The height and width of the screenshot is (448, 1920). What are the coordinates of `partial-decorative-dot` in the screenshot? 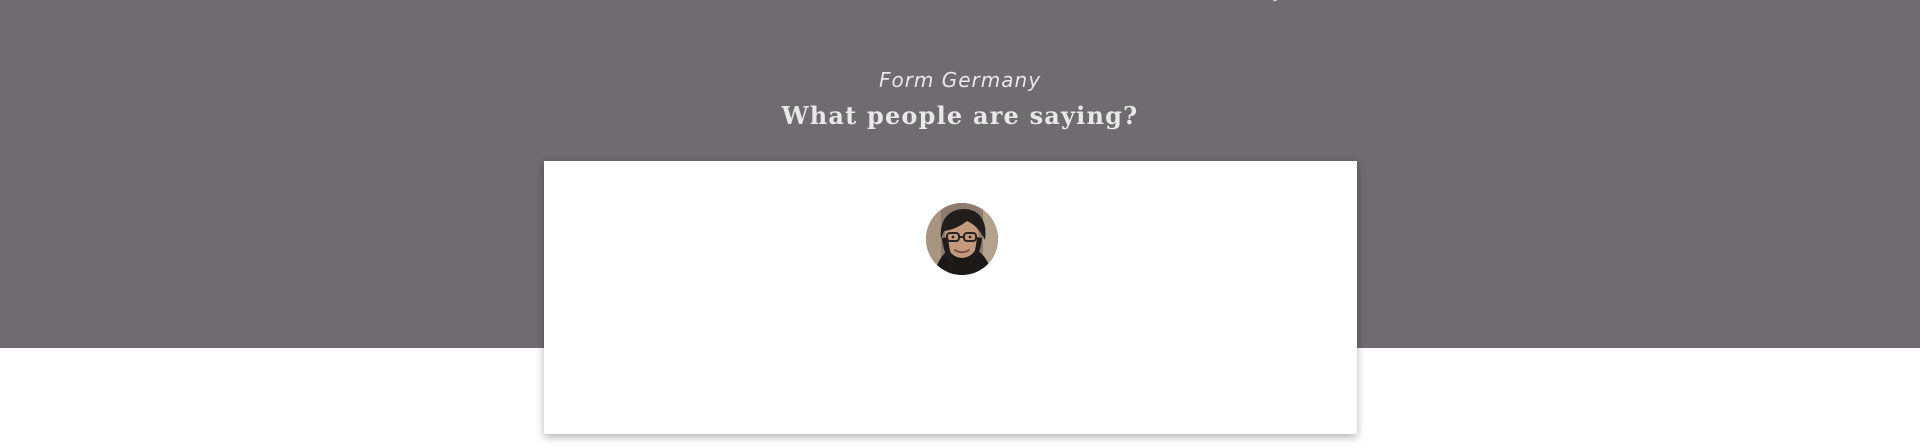 It's located at (1275, 0).